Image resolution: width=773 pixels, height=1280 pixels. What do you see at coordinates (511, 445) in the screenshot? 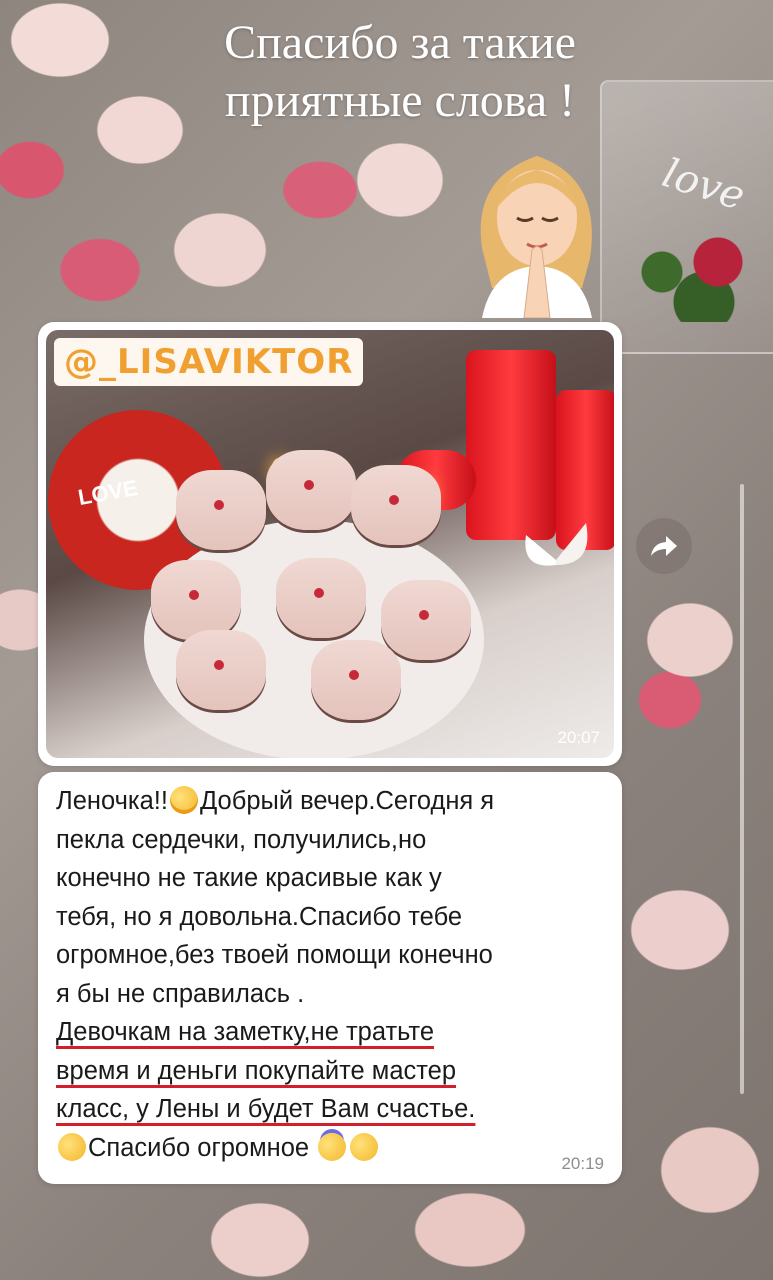
I see `red-candle` at bounding box center [511, 445].